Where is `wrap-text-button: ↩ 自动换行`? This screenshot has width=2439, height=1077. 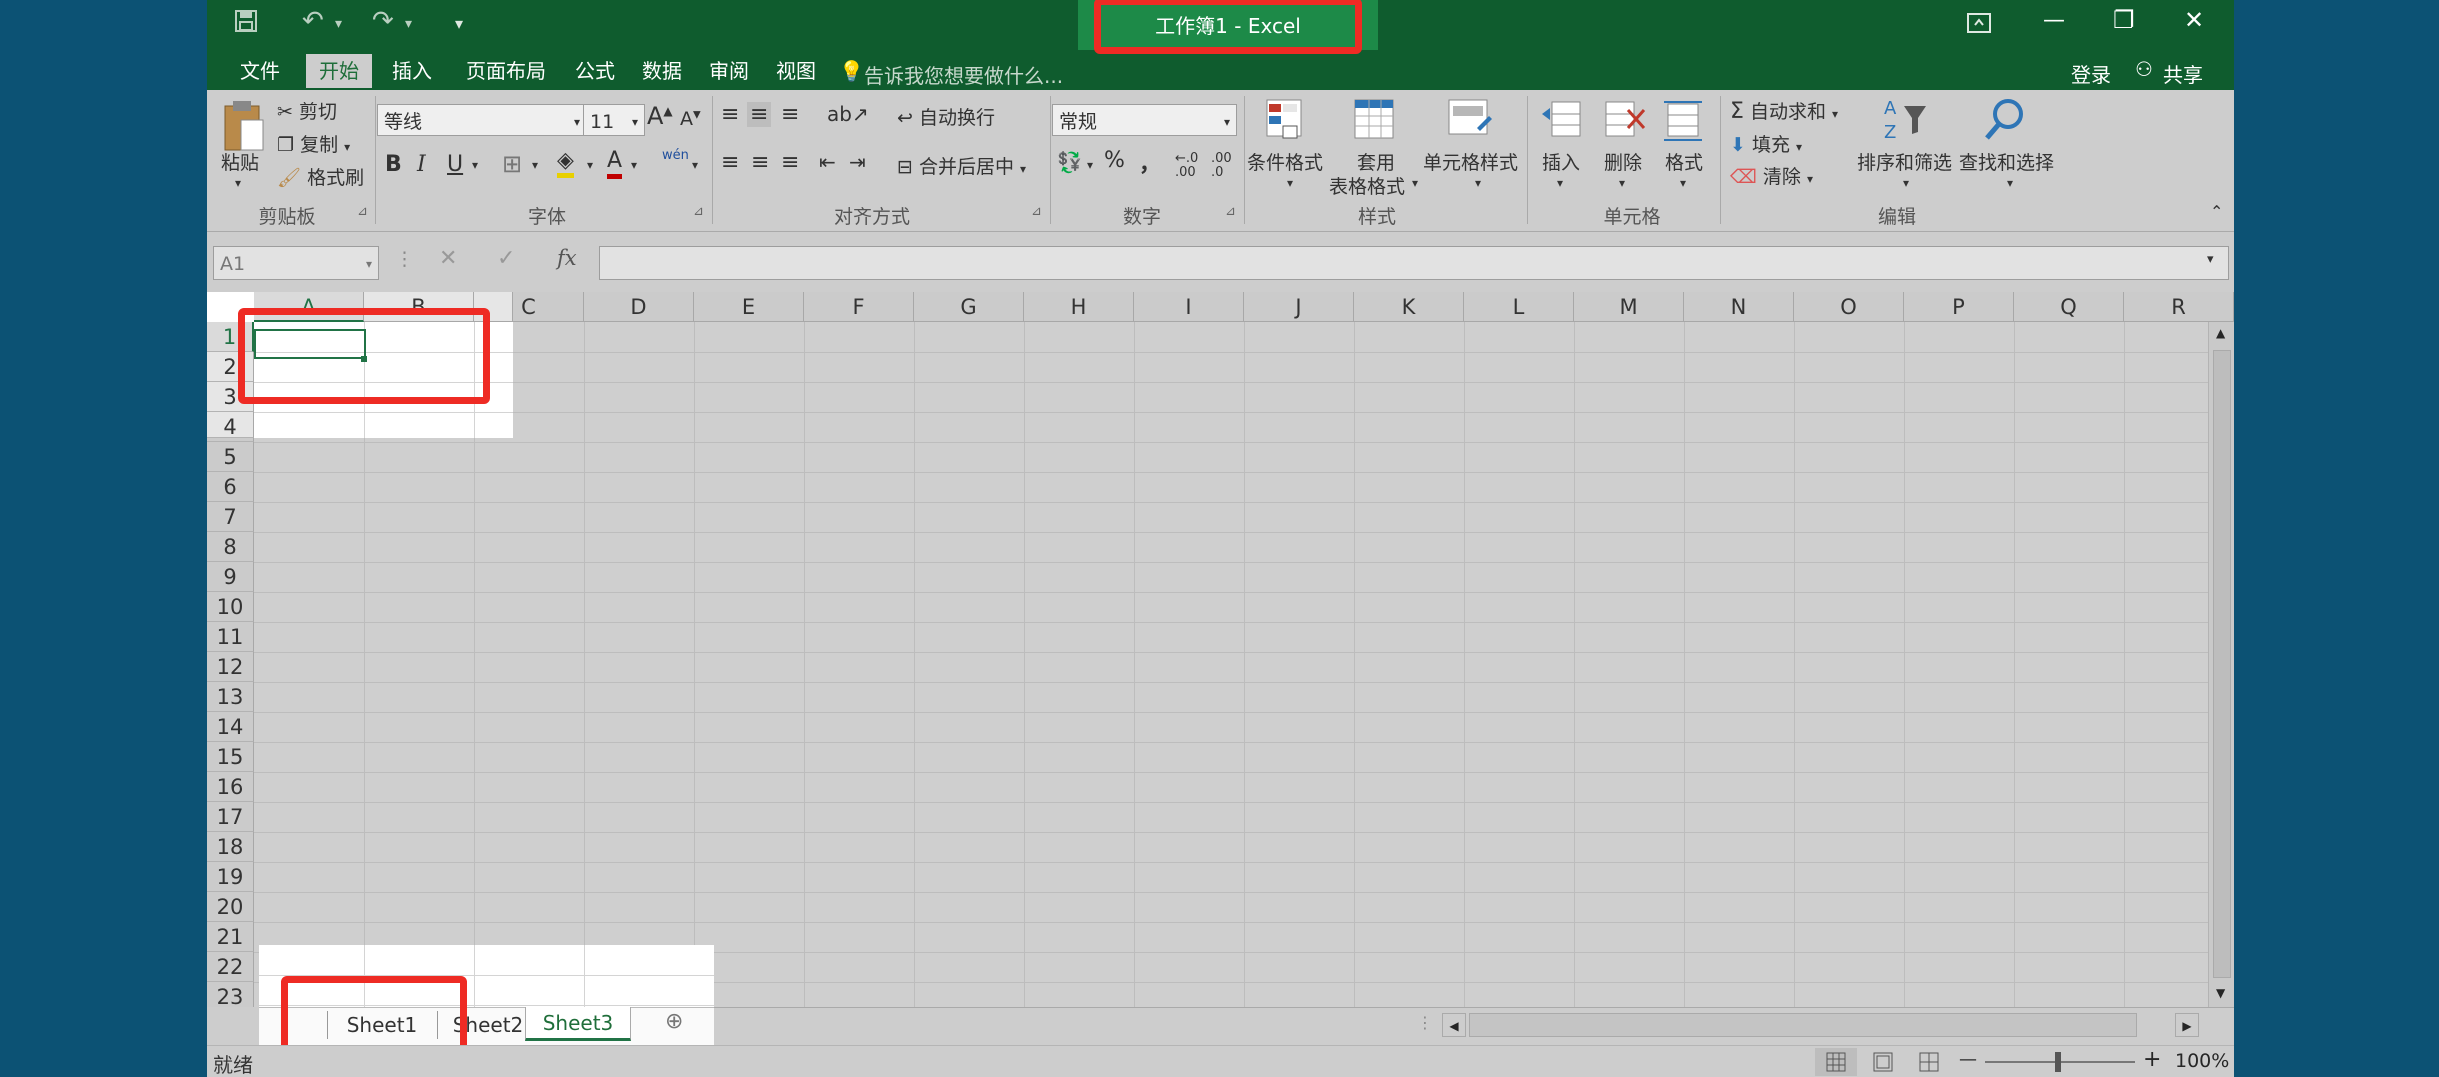
wrap-text-button: ↩ 自动换行 is located at coordinates (946, 116).